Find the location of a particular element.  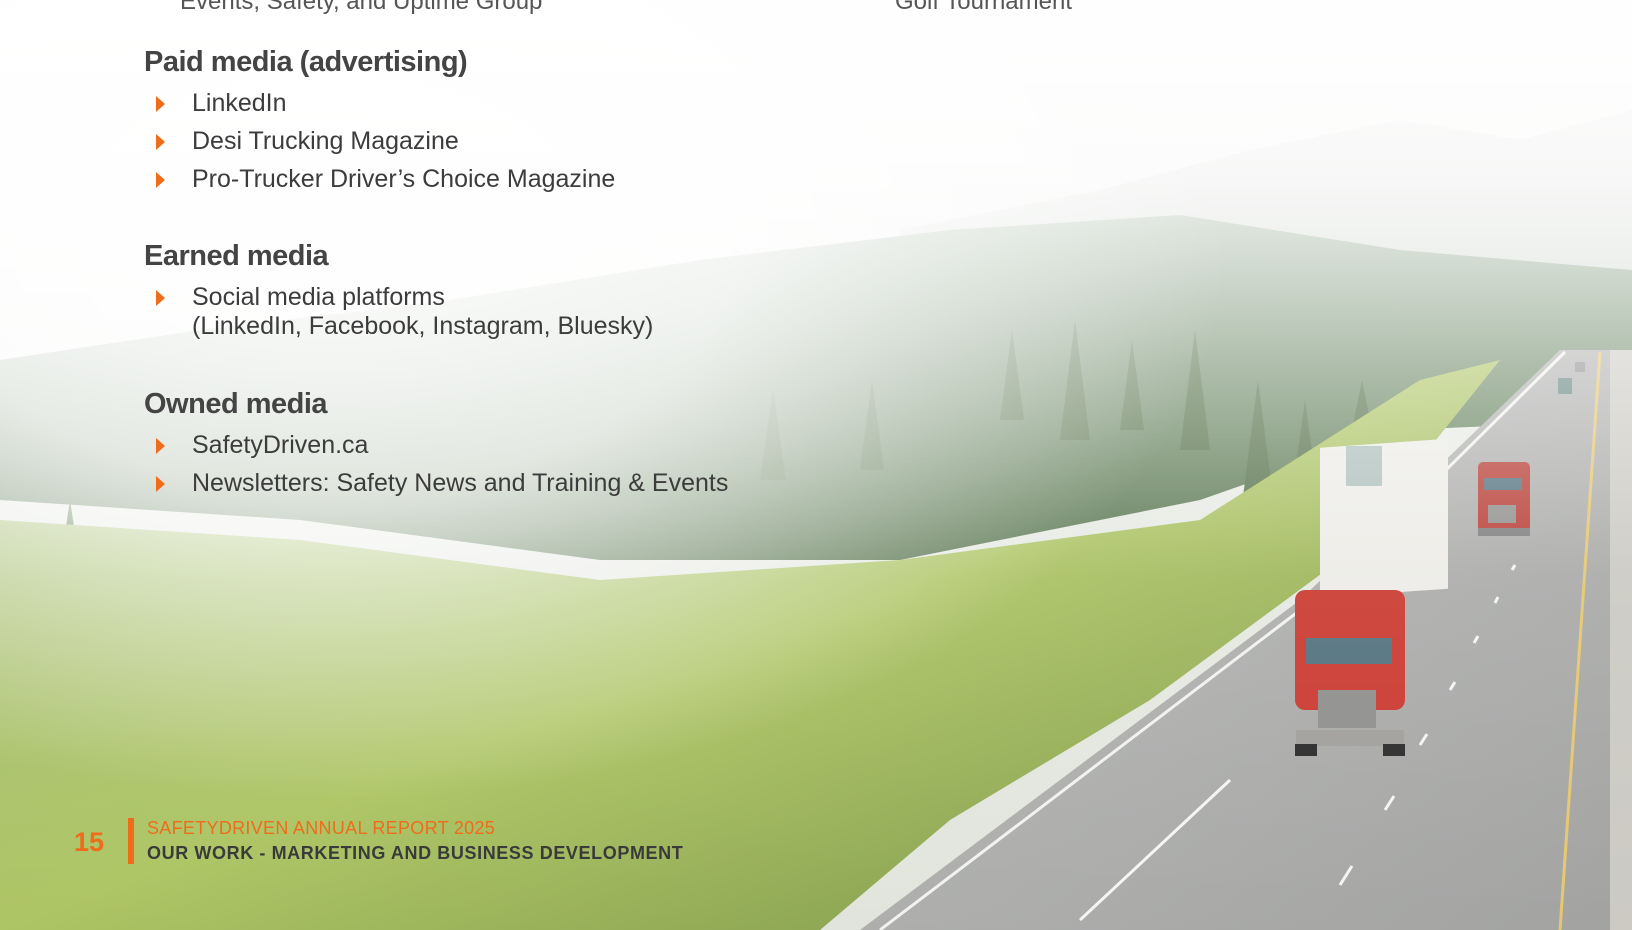

section-heading: Owned media is located at coordinates (236, 404).